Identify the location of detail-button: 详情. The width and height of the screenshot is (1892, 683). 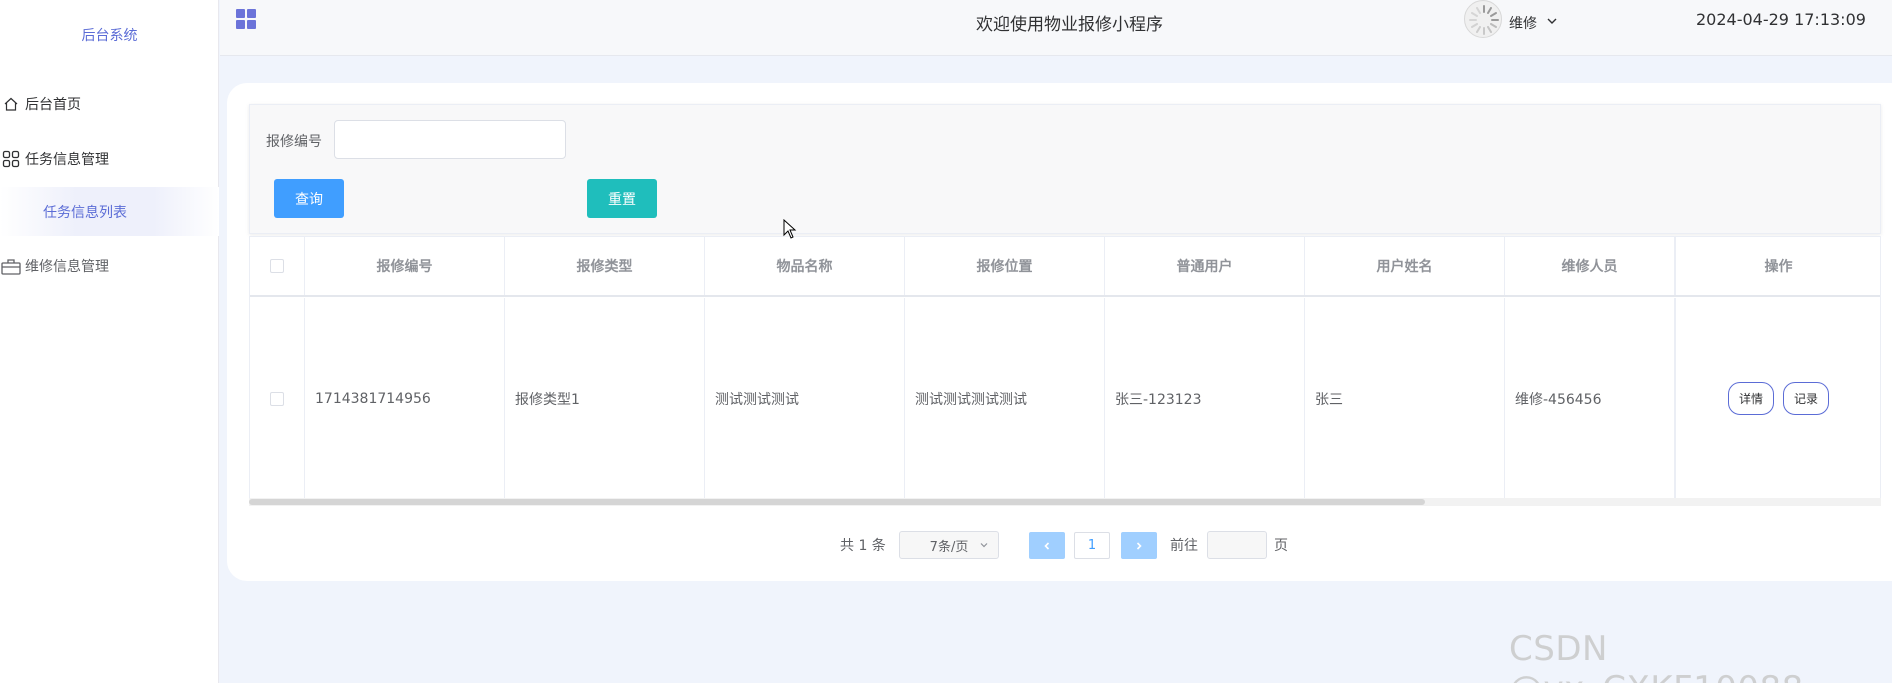
(1751, 398).